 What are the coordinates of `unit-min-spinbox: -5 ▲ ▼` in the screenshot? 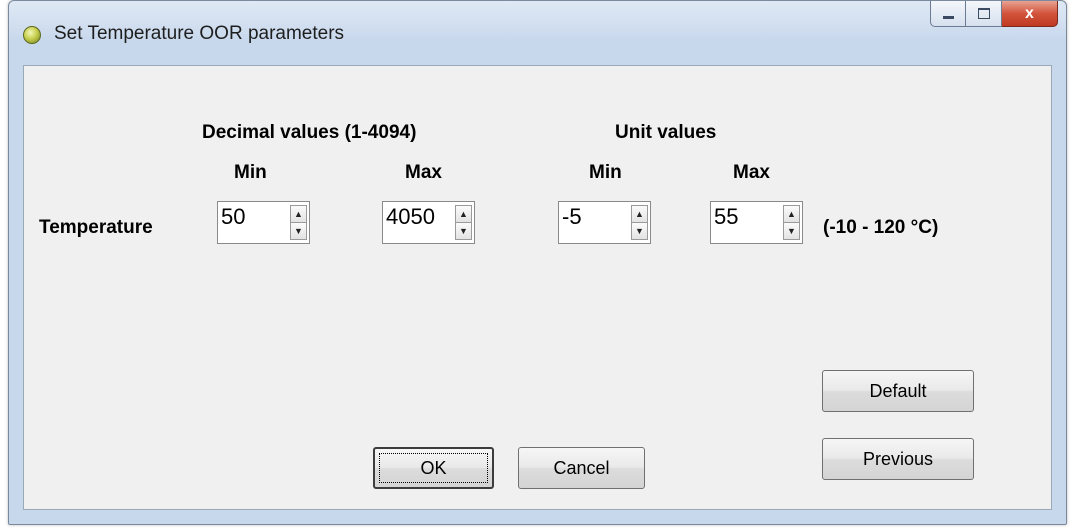 It's located at (604, 222).